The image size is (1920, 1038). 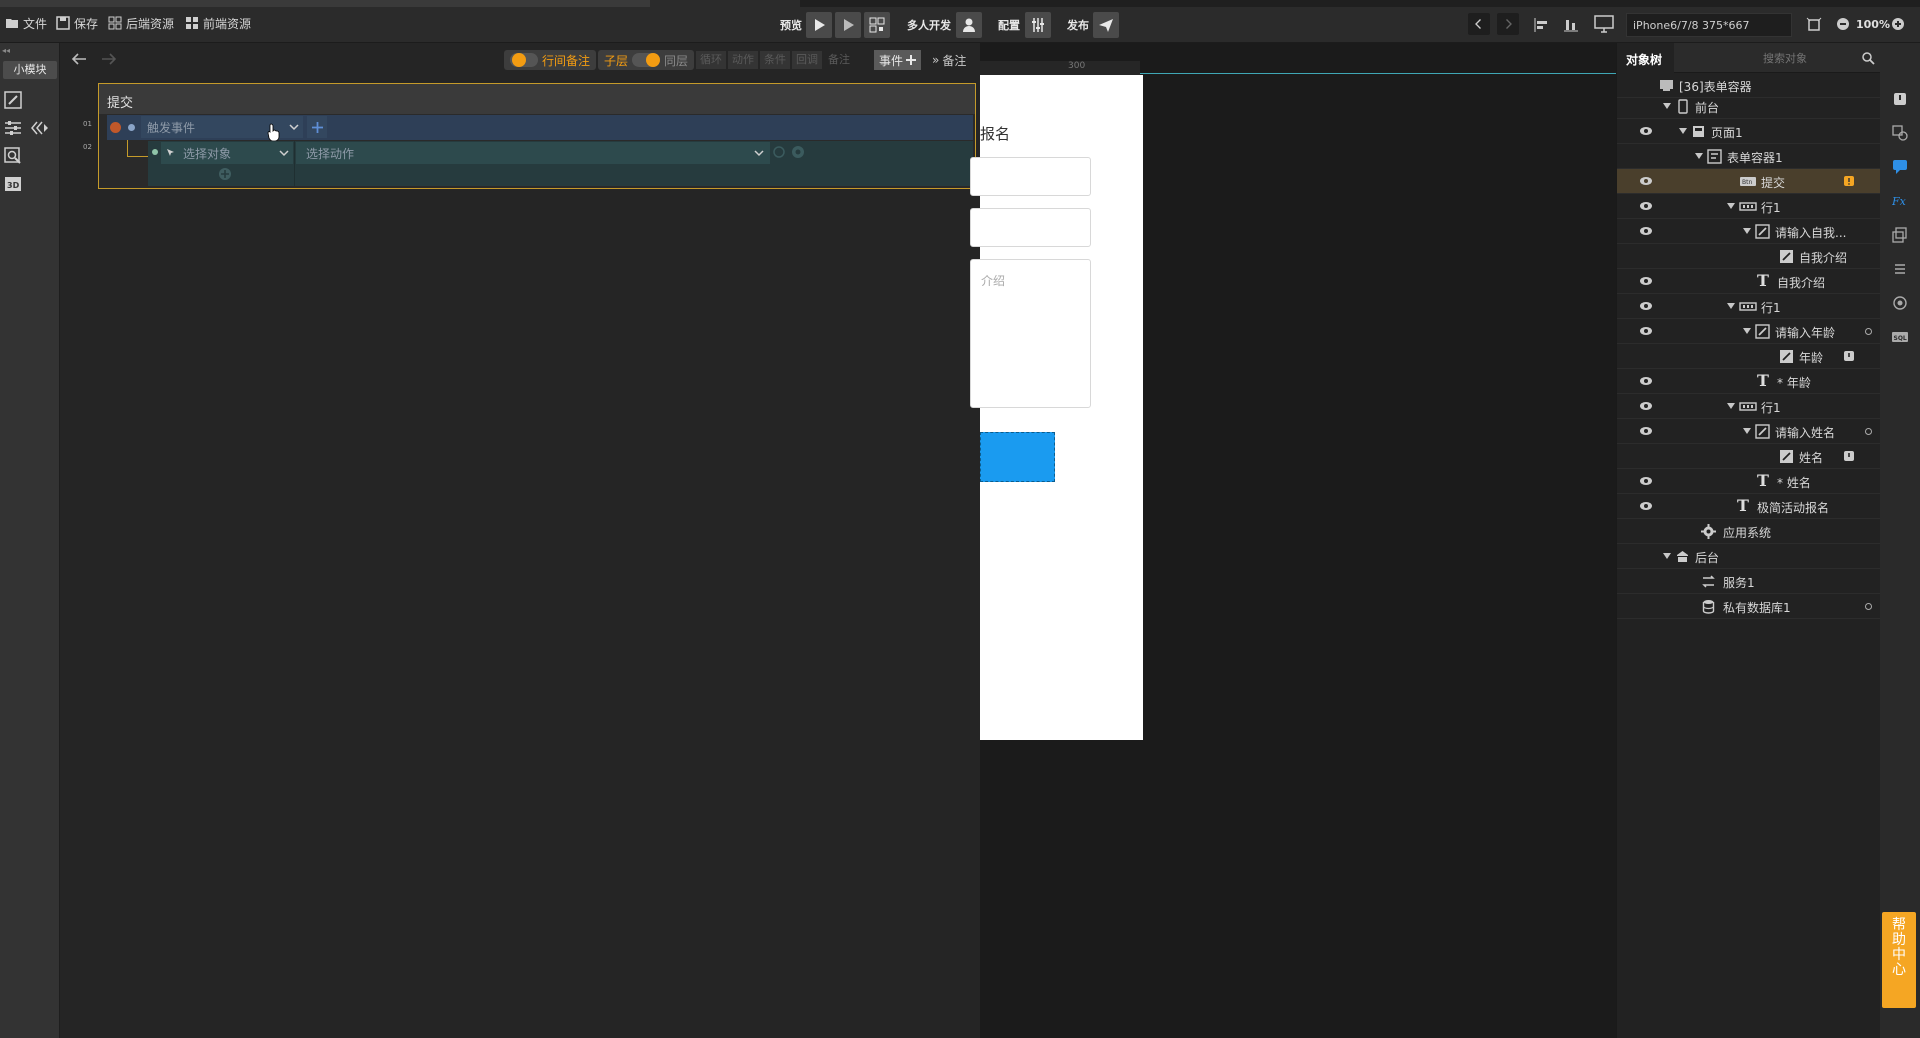 What do you see at coordinates (1749, 356) in the screenshot?
I see `tree-node-age-field: 年龄` at bounding box center [1749, 356].